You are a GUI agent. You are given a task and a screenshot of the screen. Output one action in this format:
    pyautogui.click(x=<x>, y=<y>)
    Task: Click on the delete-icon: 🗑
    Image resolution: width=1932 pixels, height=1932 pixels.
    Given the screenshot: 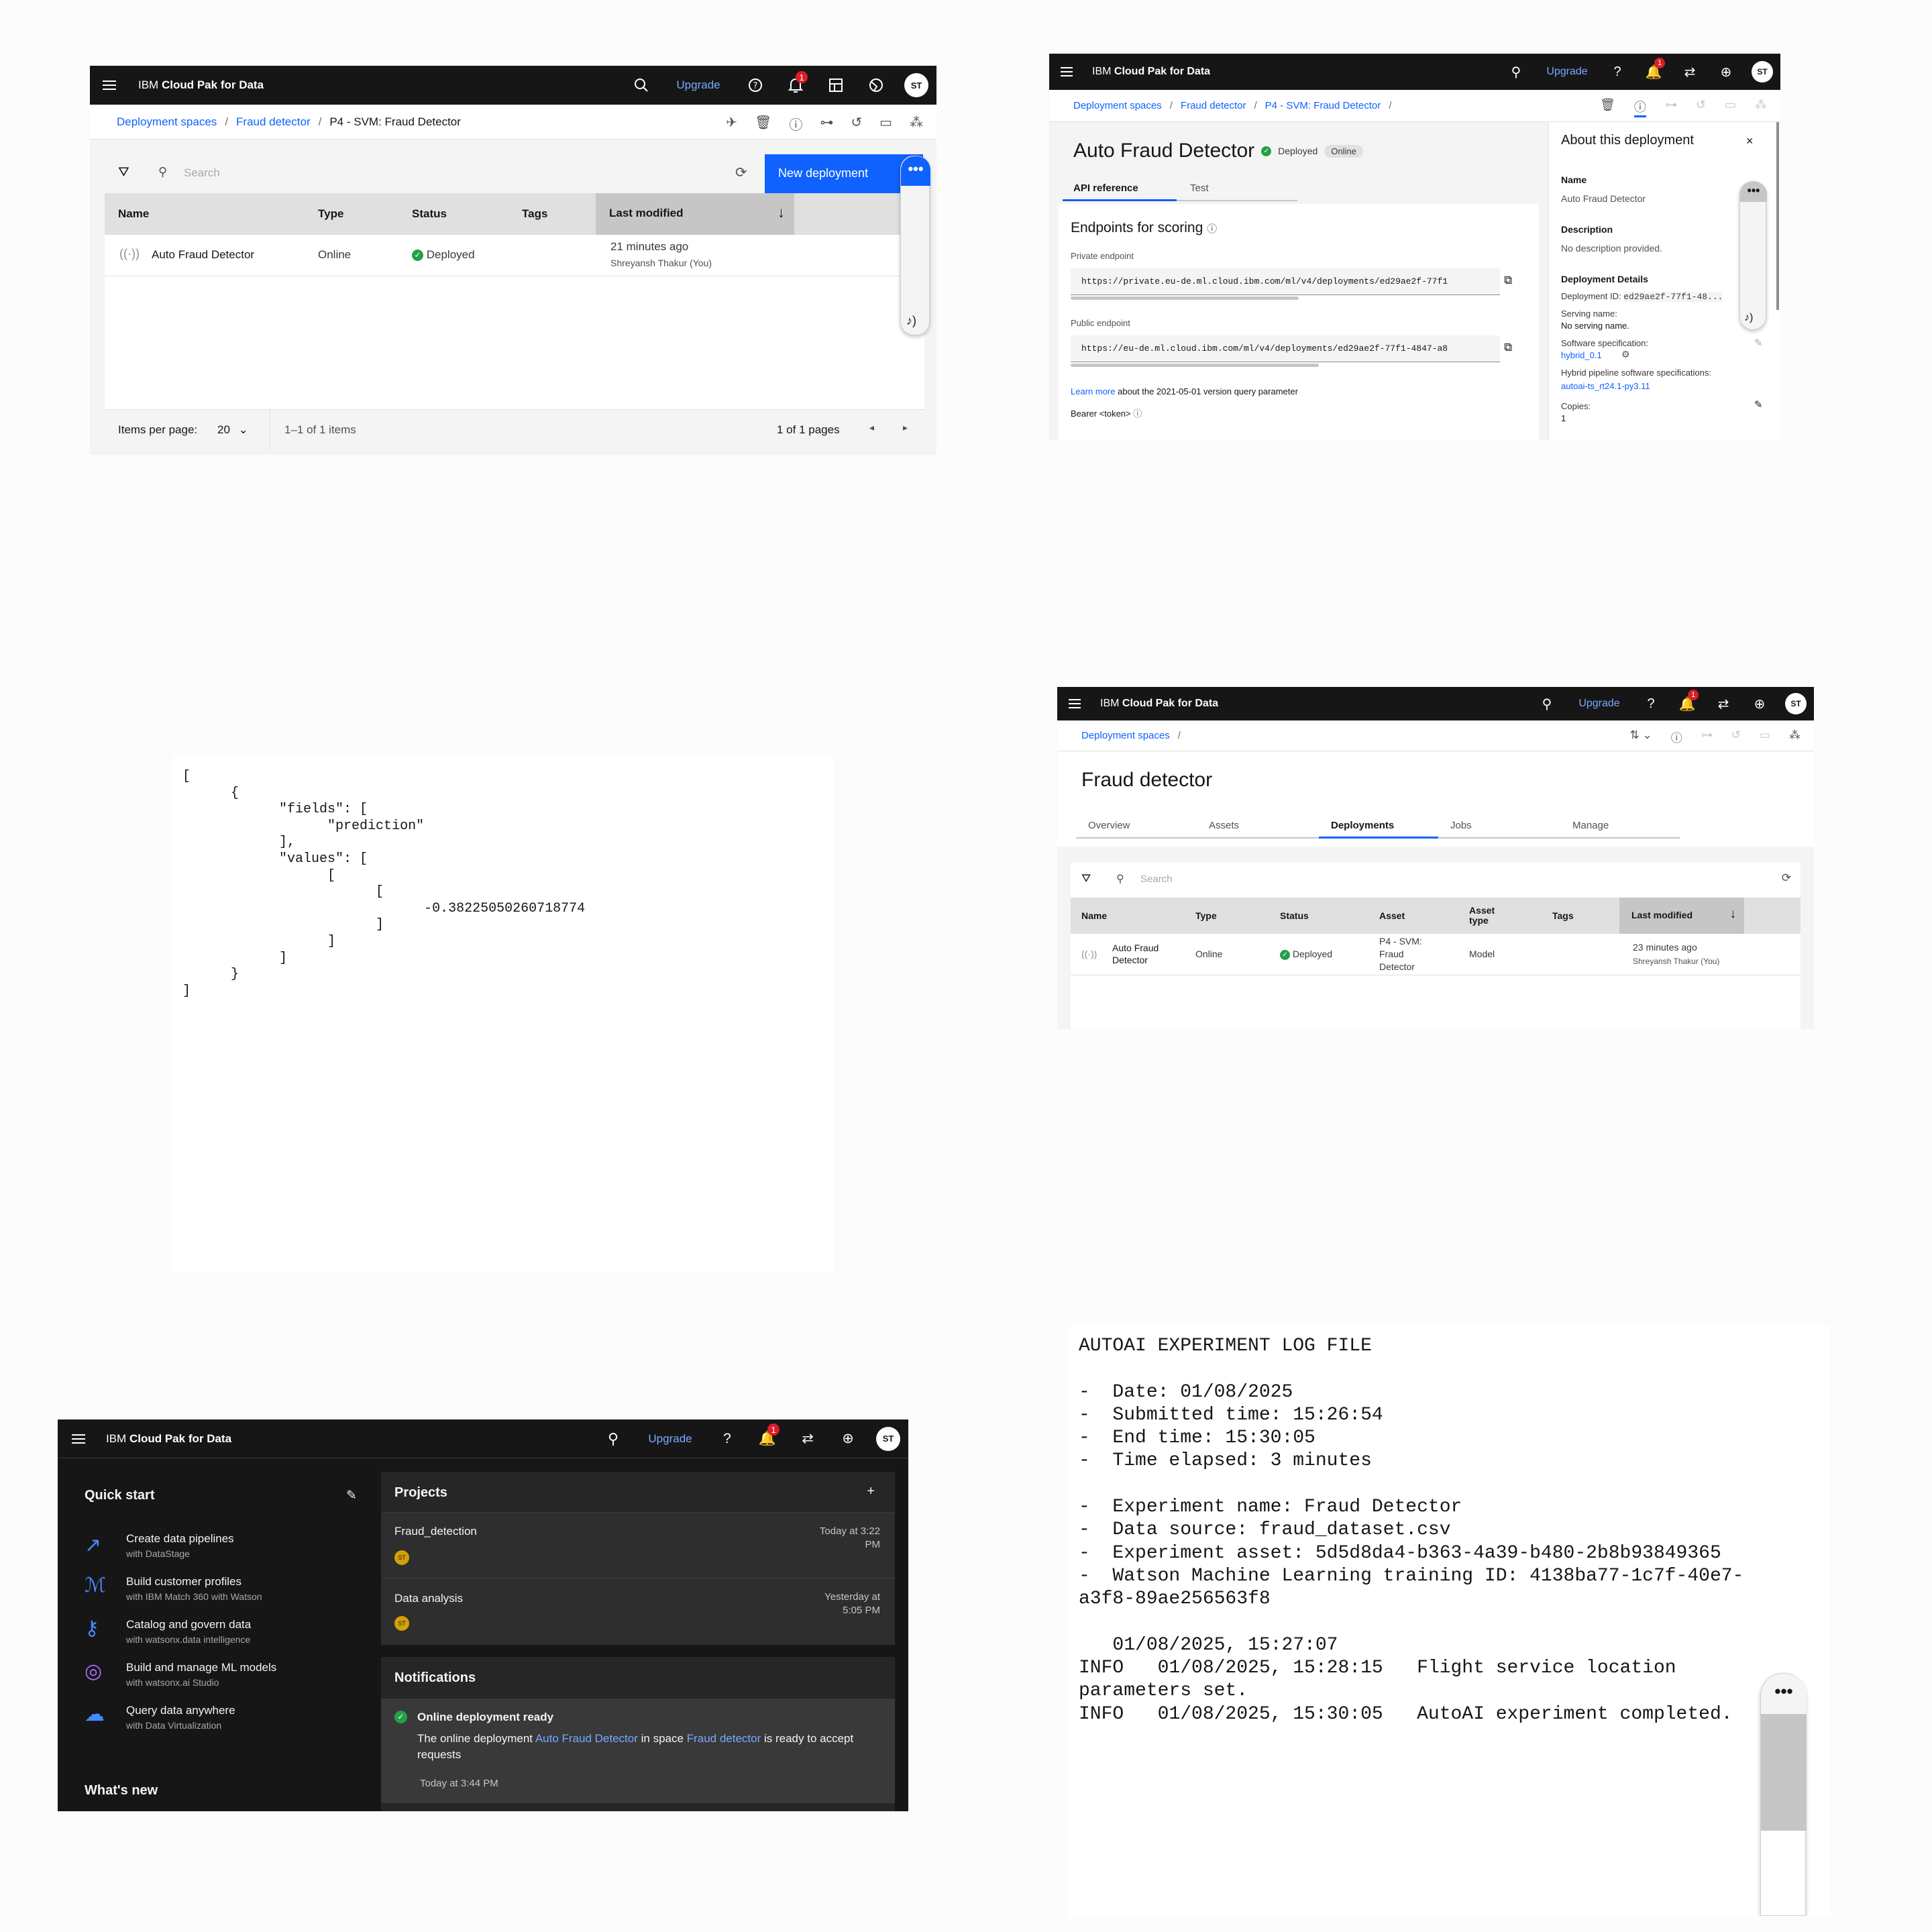 What is the action you would take?
    pyautogui.click(x=763, y=123)
    